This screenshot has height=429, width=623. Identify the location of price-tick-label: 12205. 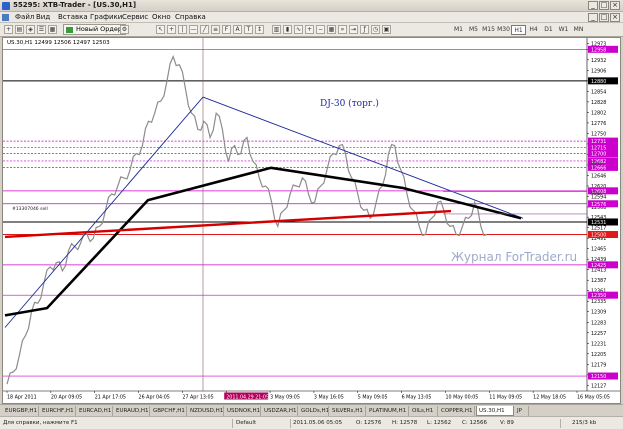
(598, 355).